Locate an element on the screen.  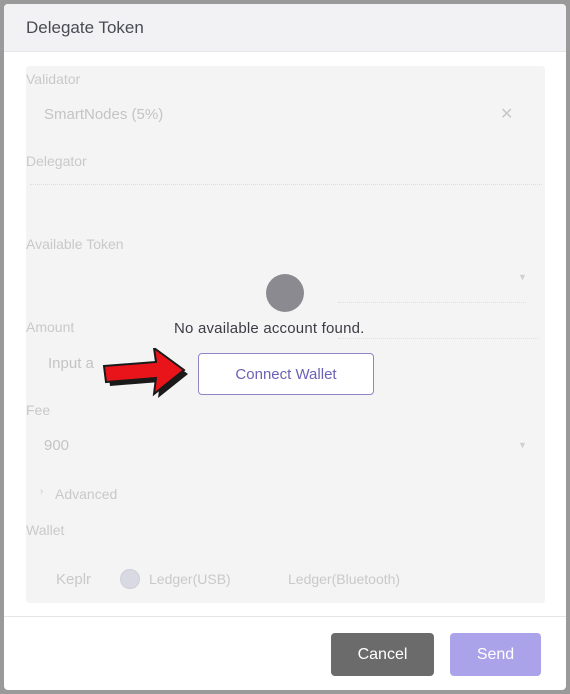
wallet-option-ledger-bluetooth: Ledger(Bluetooth) is located at coordinates (344, 579).